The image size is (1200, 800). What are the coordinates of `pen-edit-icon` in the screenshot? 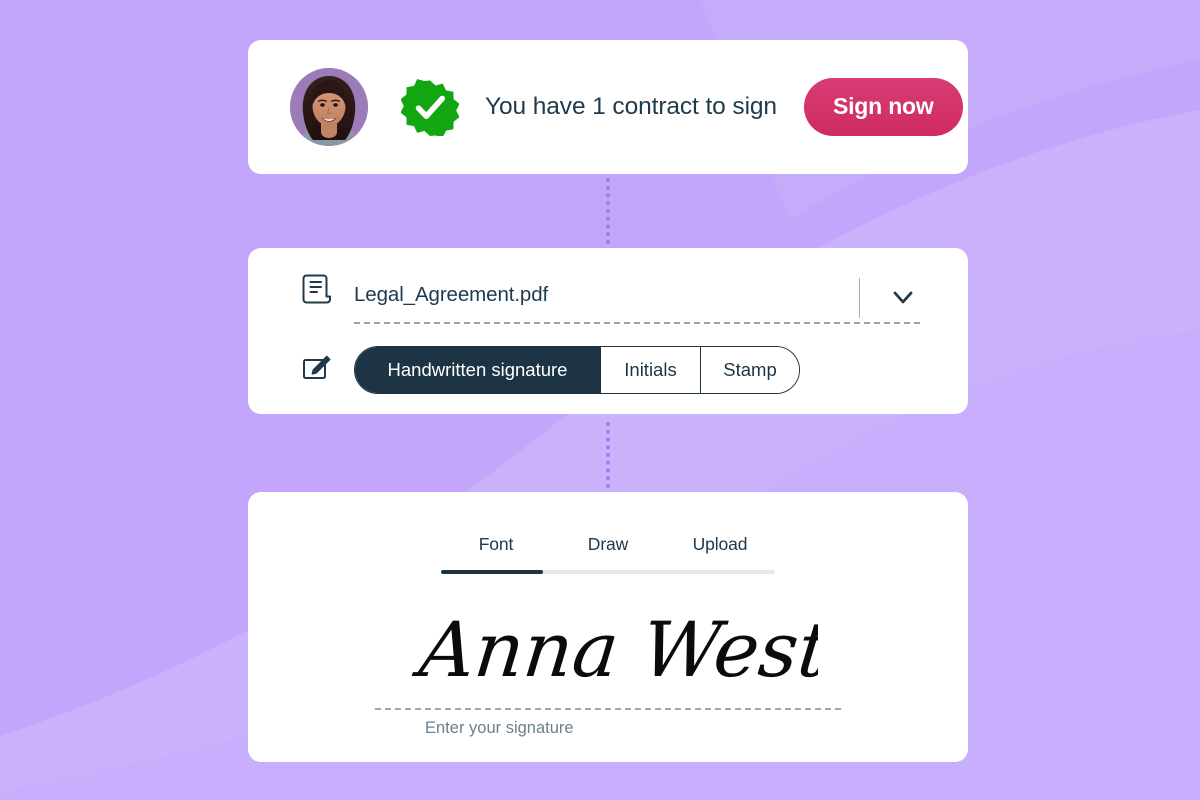 It's located at (317, 369).